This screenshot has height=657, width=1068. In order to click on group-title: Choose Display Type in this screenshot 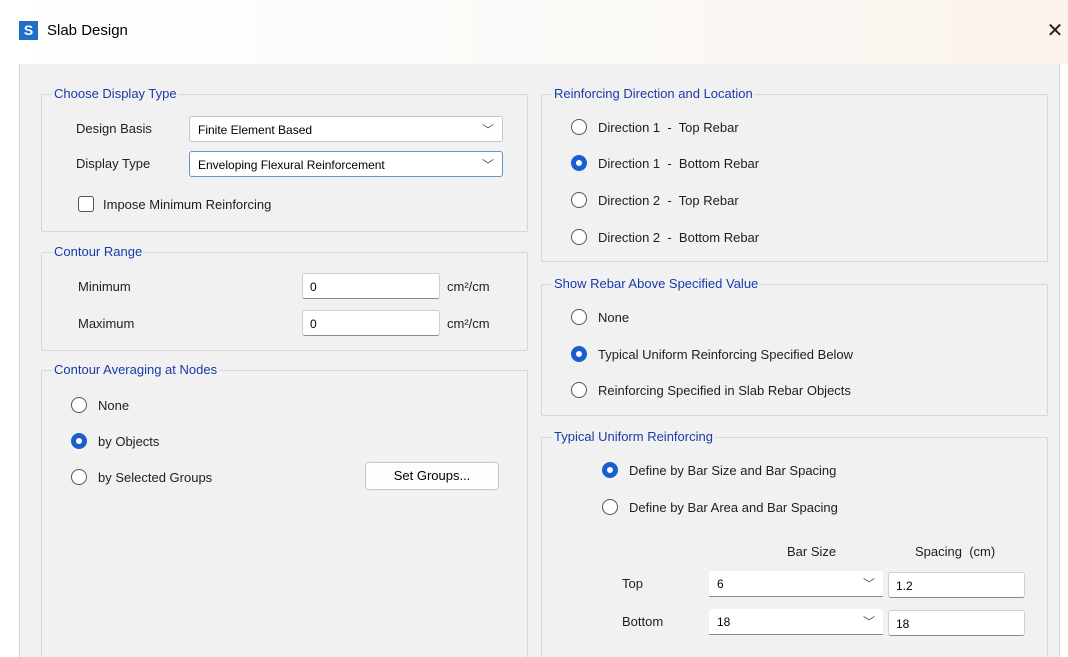, I will do `click(115, 93)`.